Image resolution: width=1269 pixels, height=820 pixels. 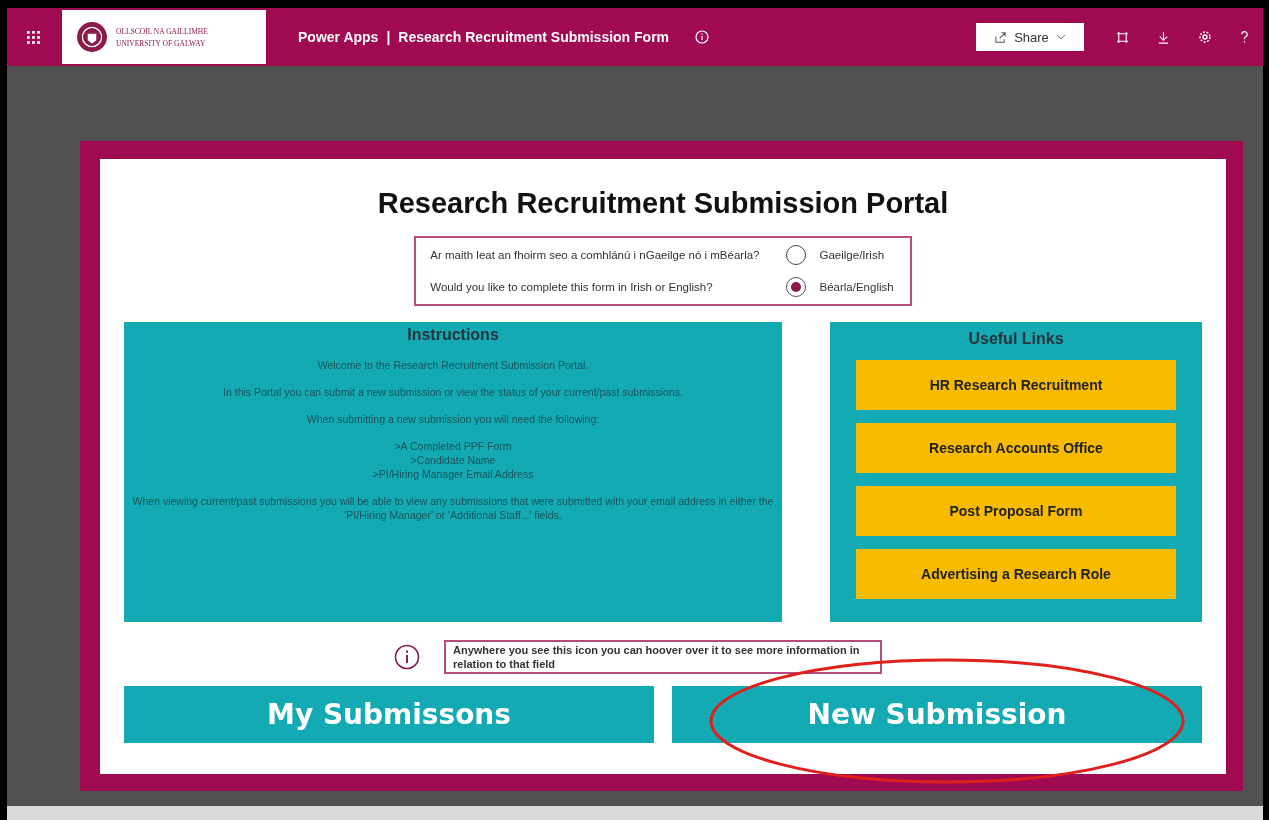 What do you see at coordinates (572, 287) in the screenshot?
I see `question-text: Would you like to complete this form in Irish or English?` at bounding box center [572, 287].